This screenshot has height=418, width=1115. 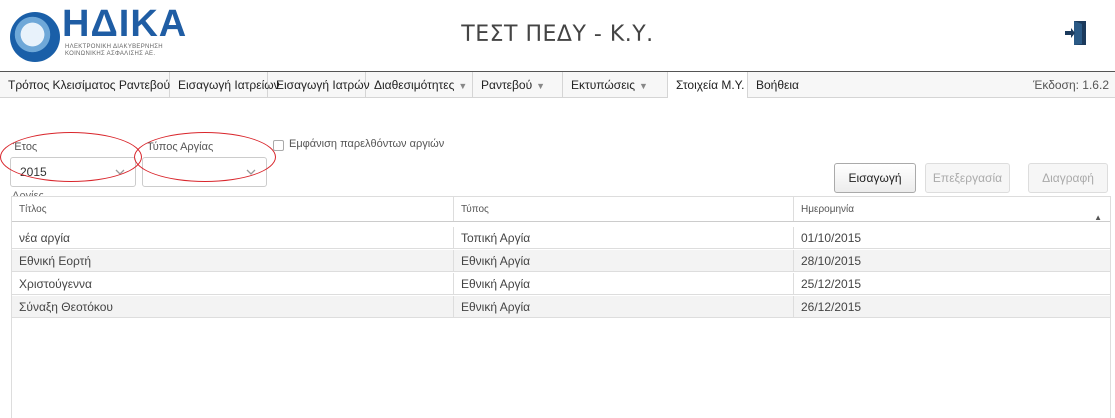 I want to click on holiday-type-select, so click(x=204, y=172).